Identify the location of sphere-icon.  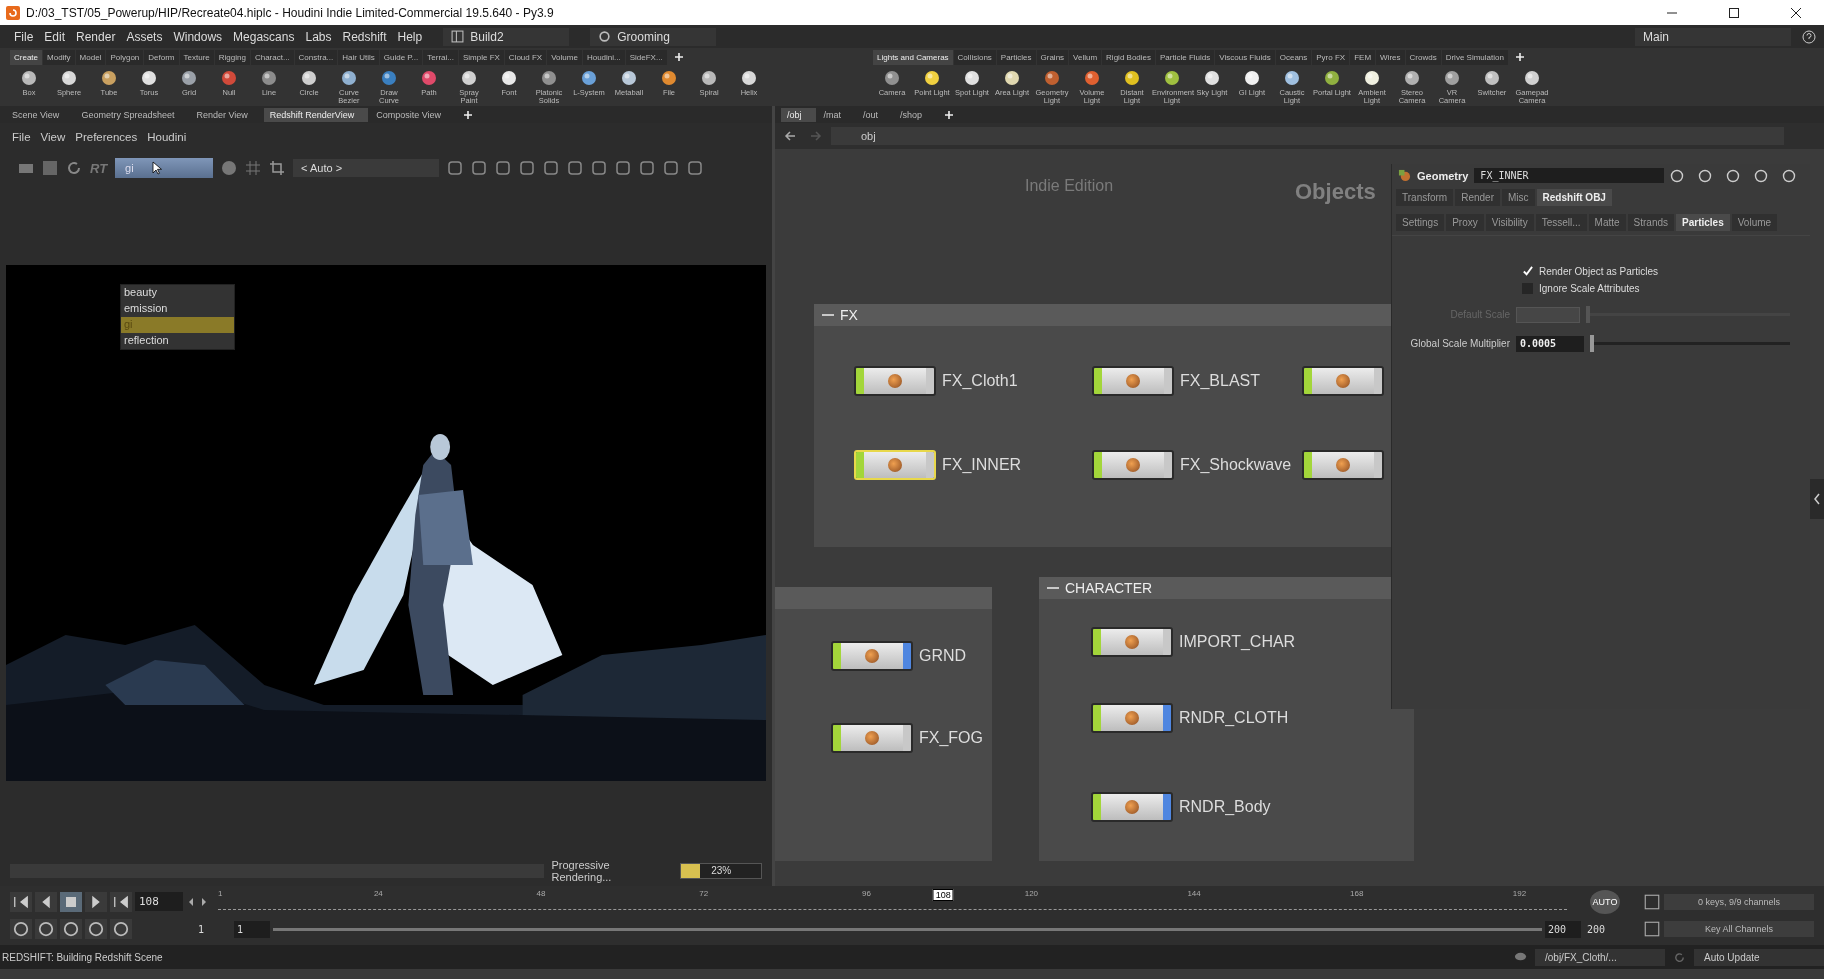
(229, 168).